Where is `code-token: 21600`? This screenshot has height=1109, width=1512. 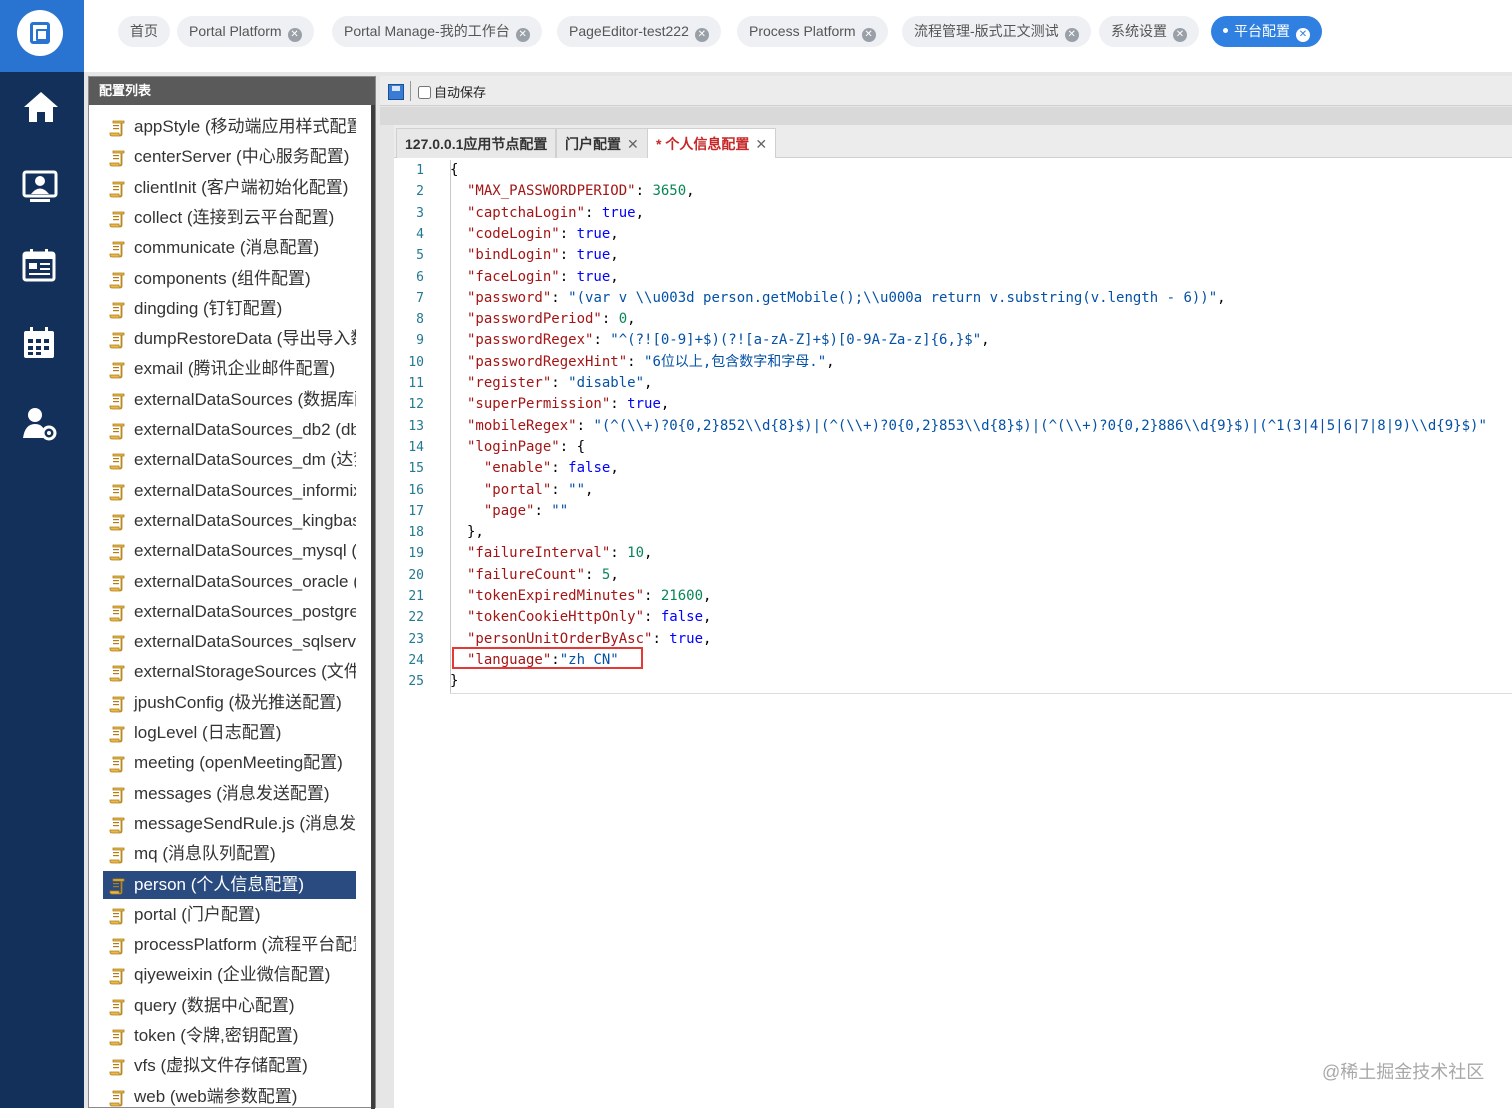 code-token: 21600 is located at coordinates (682, 596).